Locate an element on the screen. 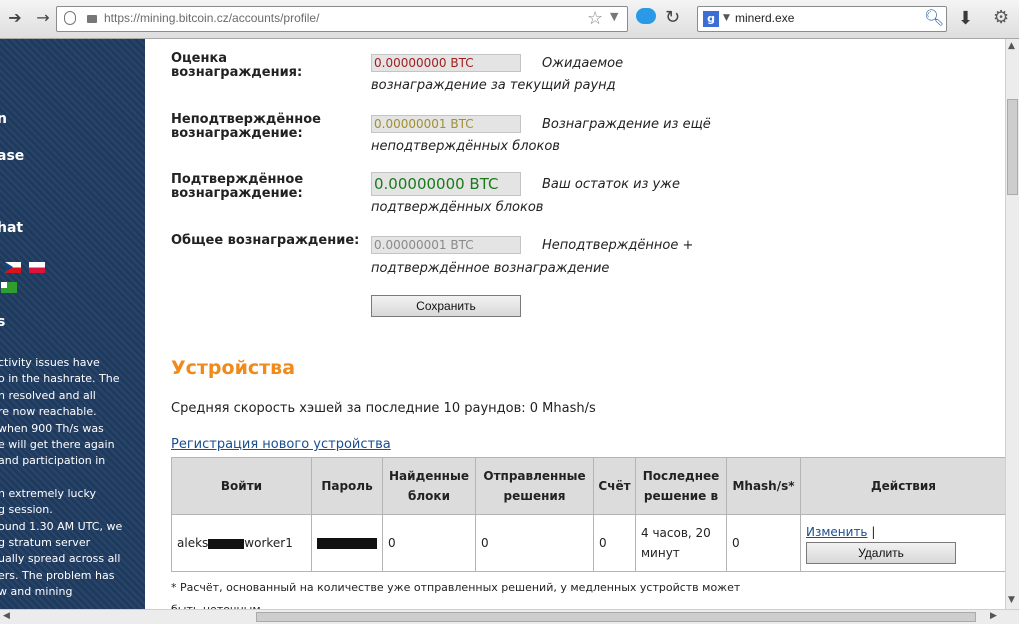 This screenshot has width=1019, height=624. horizontal-scroll-thumb is located at coordinates (616, 617).